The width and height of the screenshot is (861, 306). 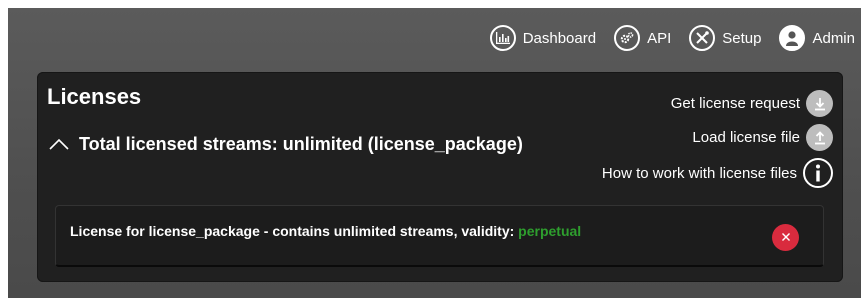 I want to click on license-help-link: How to work with license files, so click(x=717, y=173).